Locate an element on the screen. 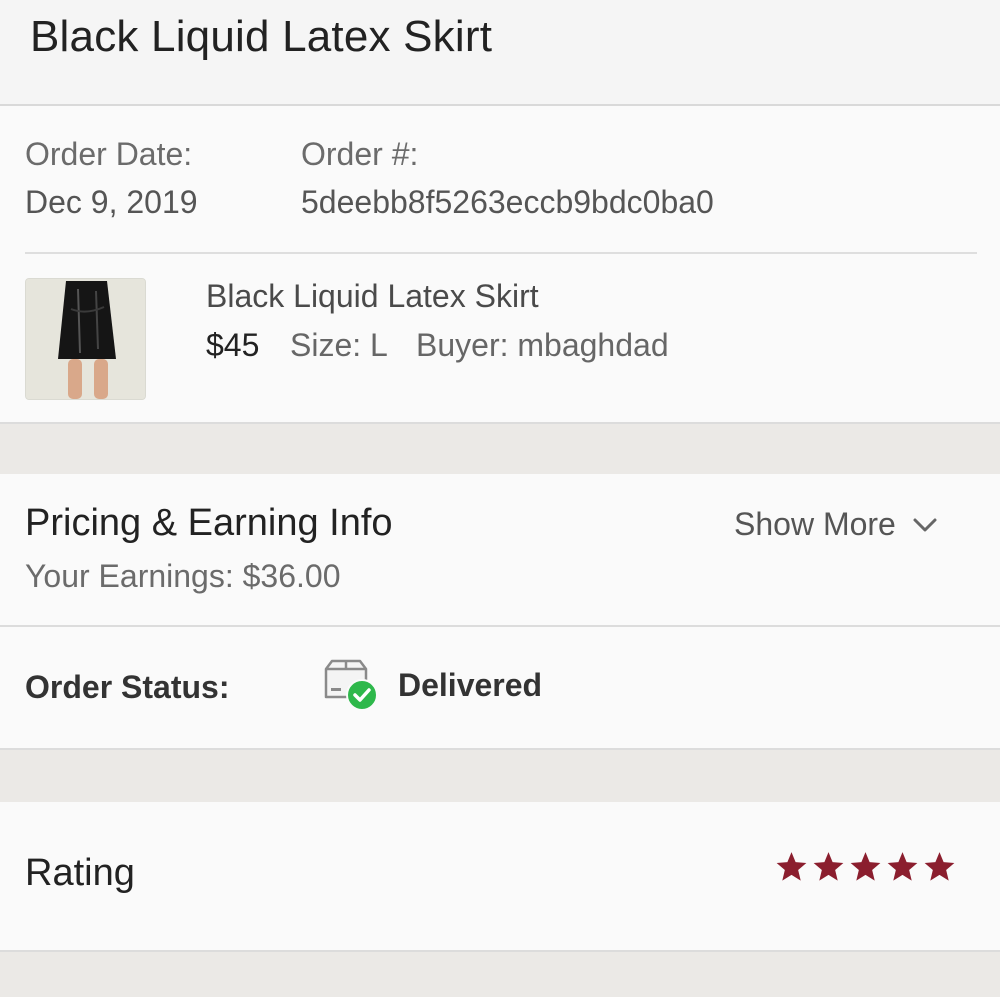 This screenshot has height=997, width=1000. item-buyer: Buyer: mbaghdad is located at coordinates (542, 345).